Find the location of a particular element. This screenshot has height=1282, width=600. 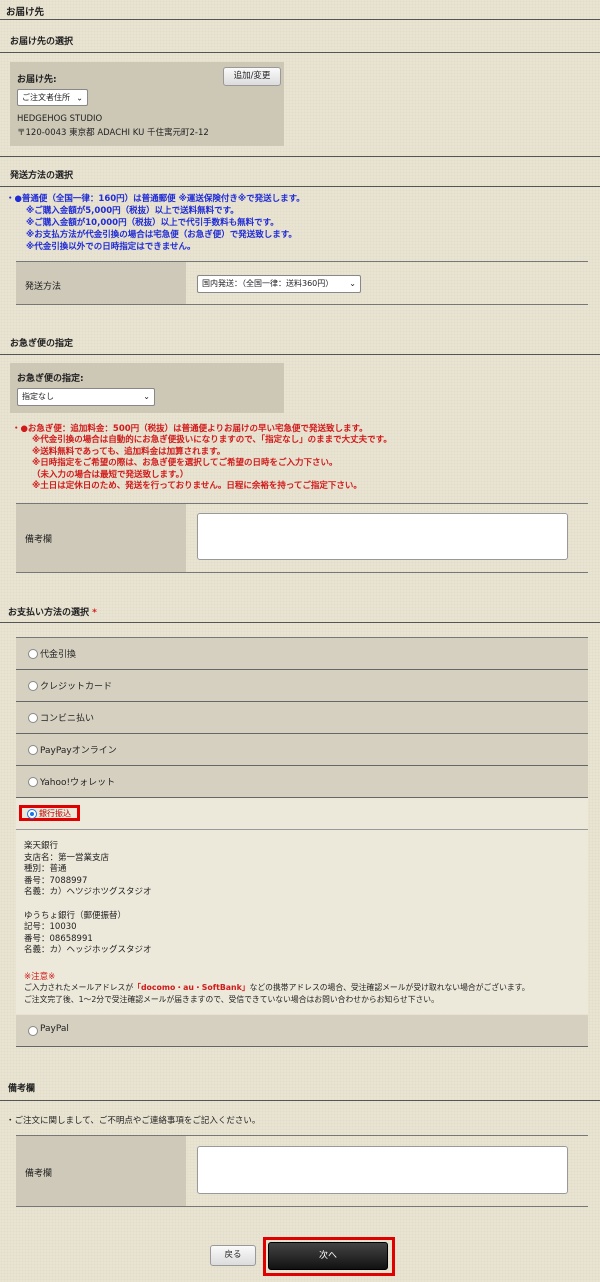

payment-option-credit: クレジットカード is located at coordinates (302, 686).